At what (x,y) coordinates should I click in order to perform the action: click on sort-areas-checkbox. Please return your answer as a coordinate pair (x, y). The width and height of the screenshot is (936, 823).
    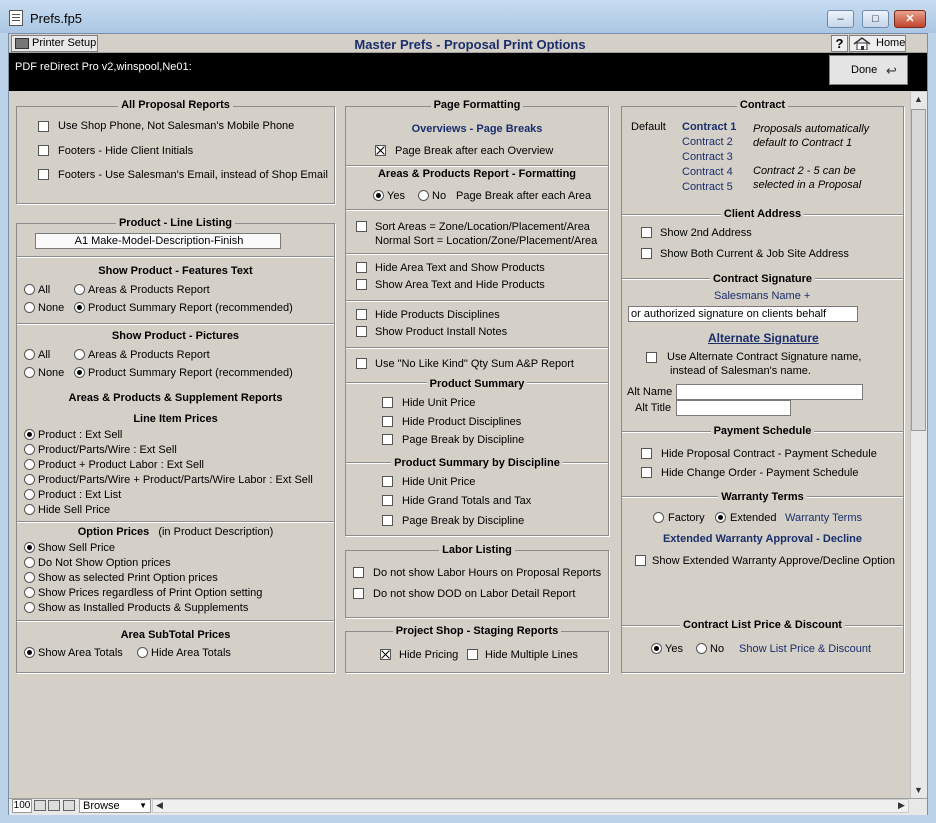
    Looking at the image, I should click on (361, 226).